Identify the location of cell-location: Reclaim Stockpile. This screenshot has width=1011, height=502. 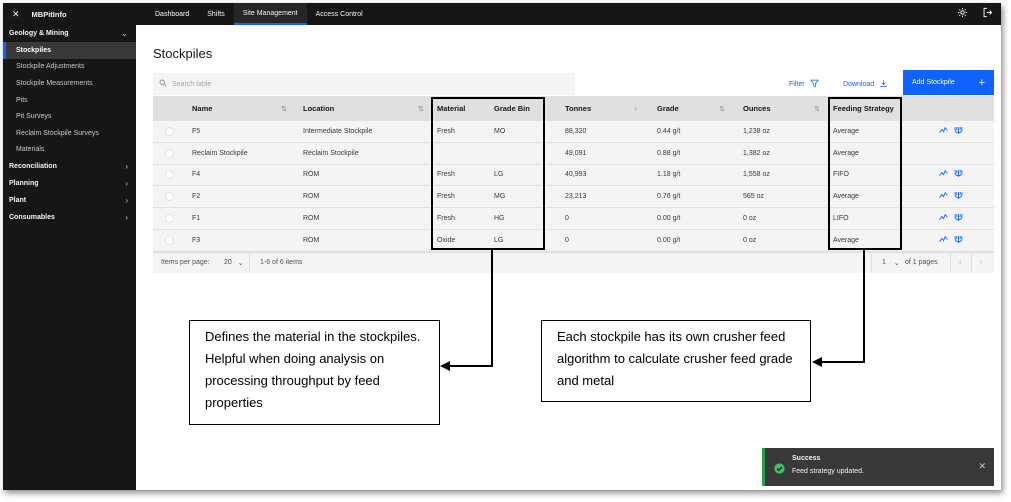
(331, 153).